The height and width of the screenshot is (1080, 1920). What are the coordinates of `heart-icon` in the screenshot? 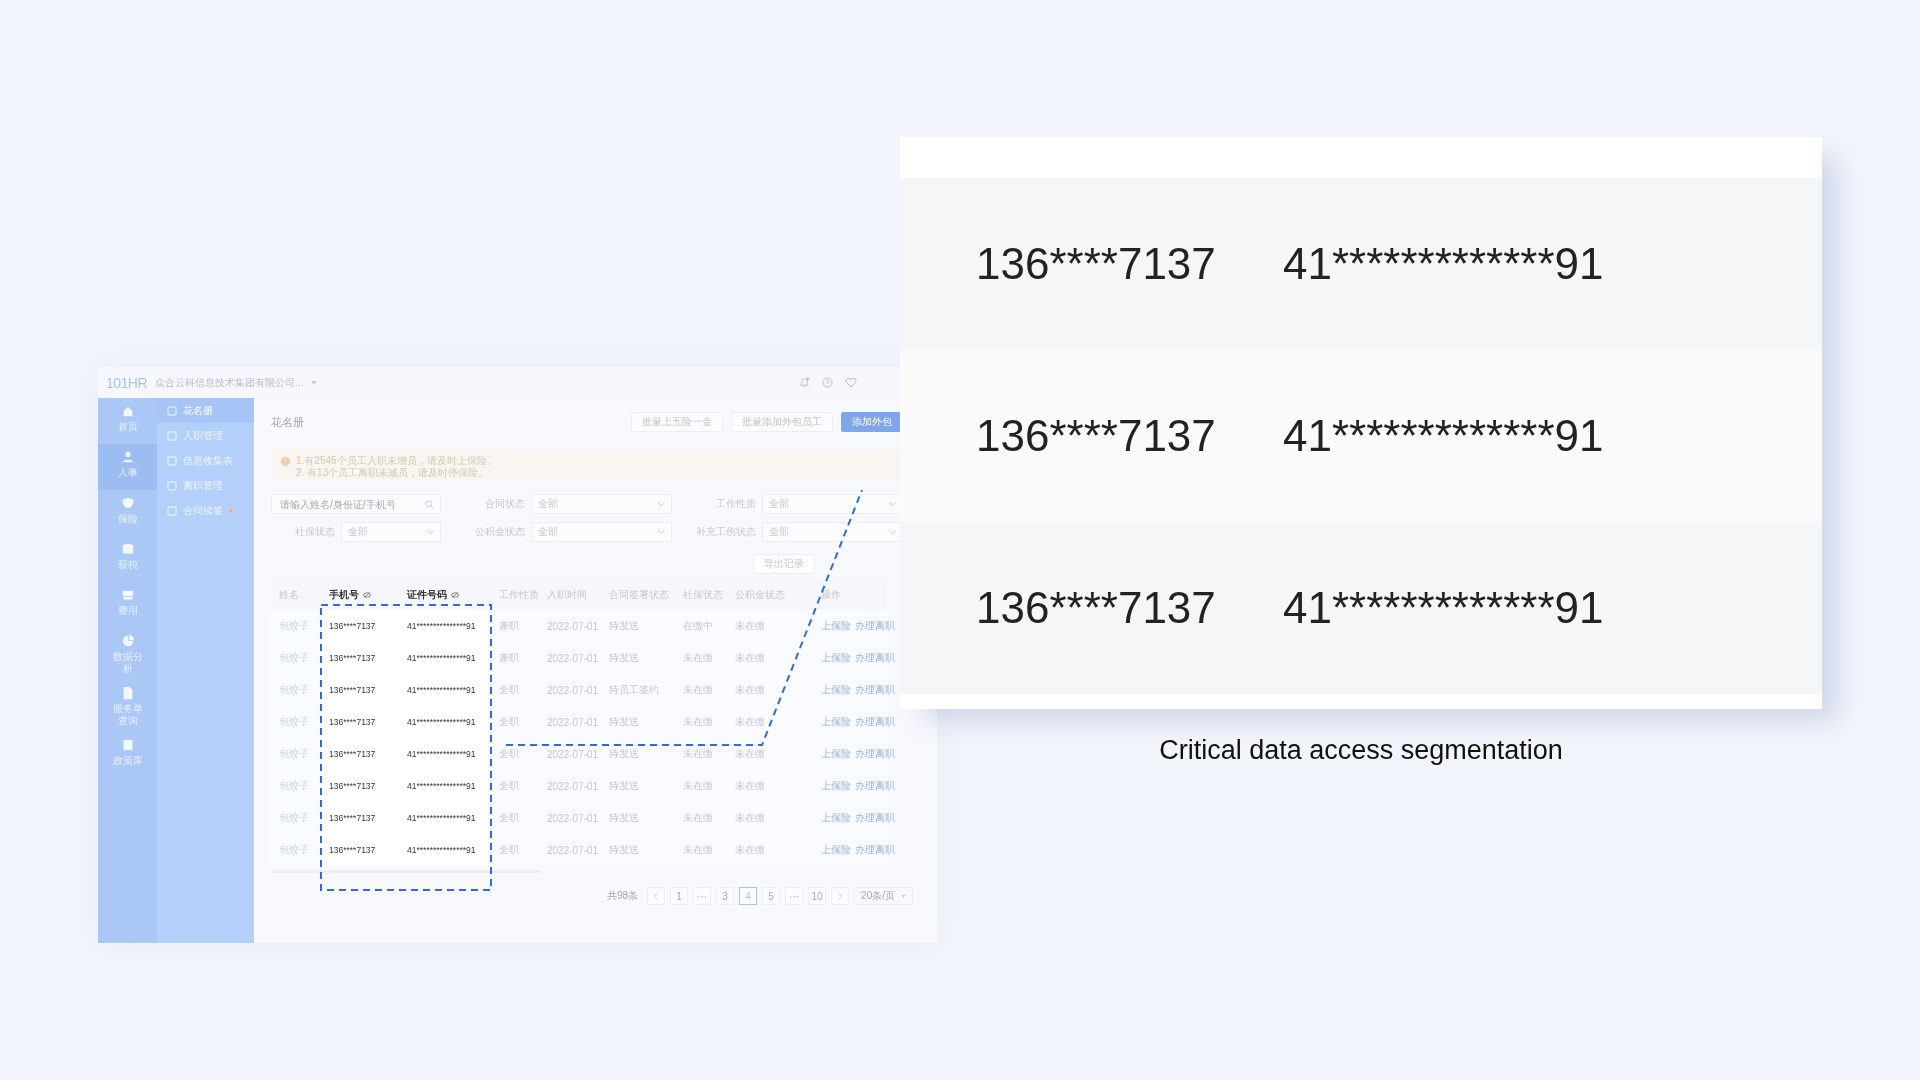 It's located at (851, 382).